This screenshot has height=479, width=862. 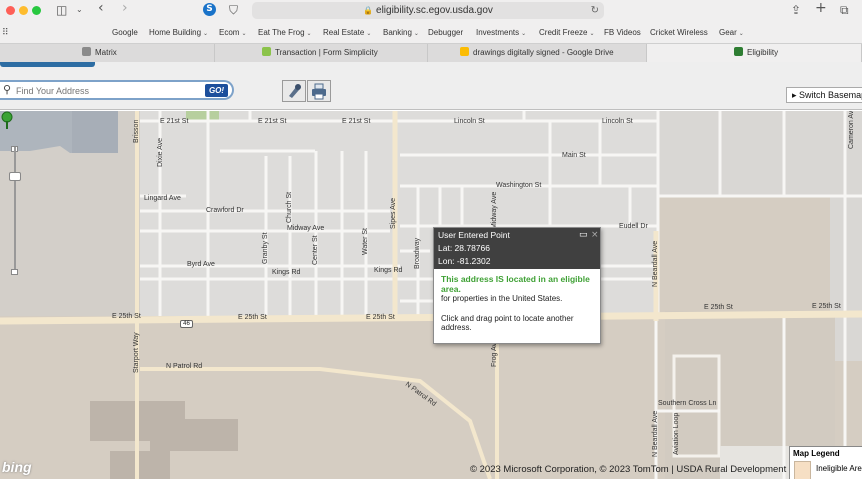 What do you see at coordinates (125, 8) in the screenshot?
I see `forward-icon: ›` at bounding box center [125, 8].